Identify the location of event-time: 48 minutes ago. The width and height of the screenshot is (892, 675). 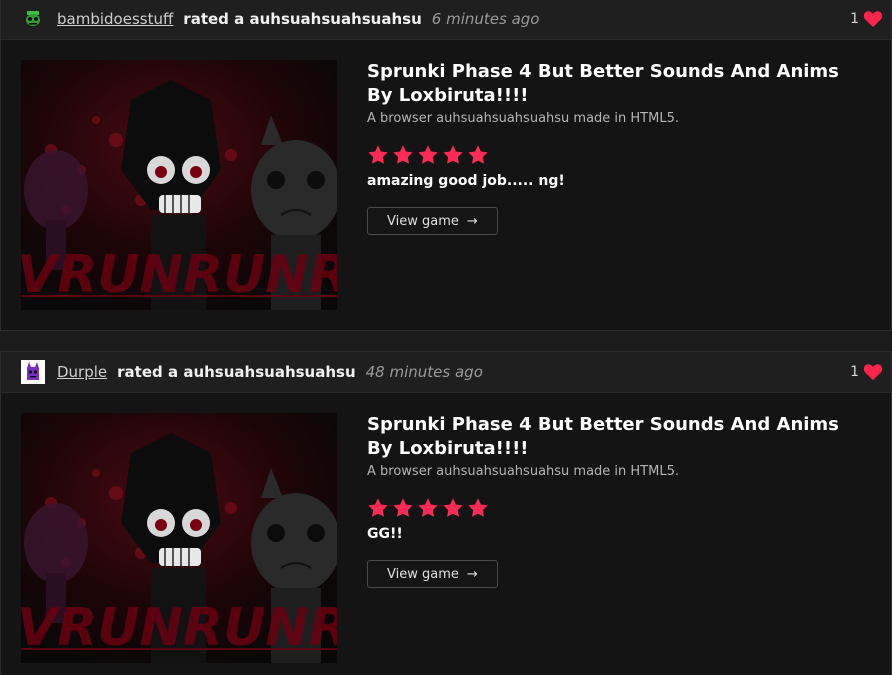
(424, 372).